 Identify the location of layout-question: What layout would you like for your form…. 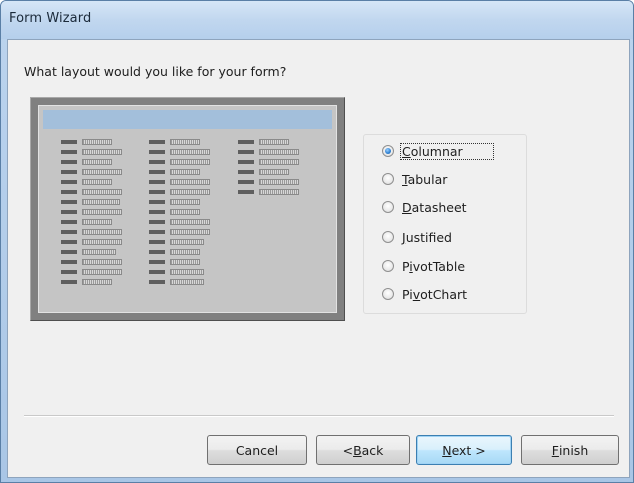
(155, 71).